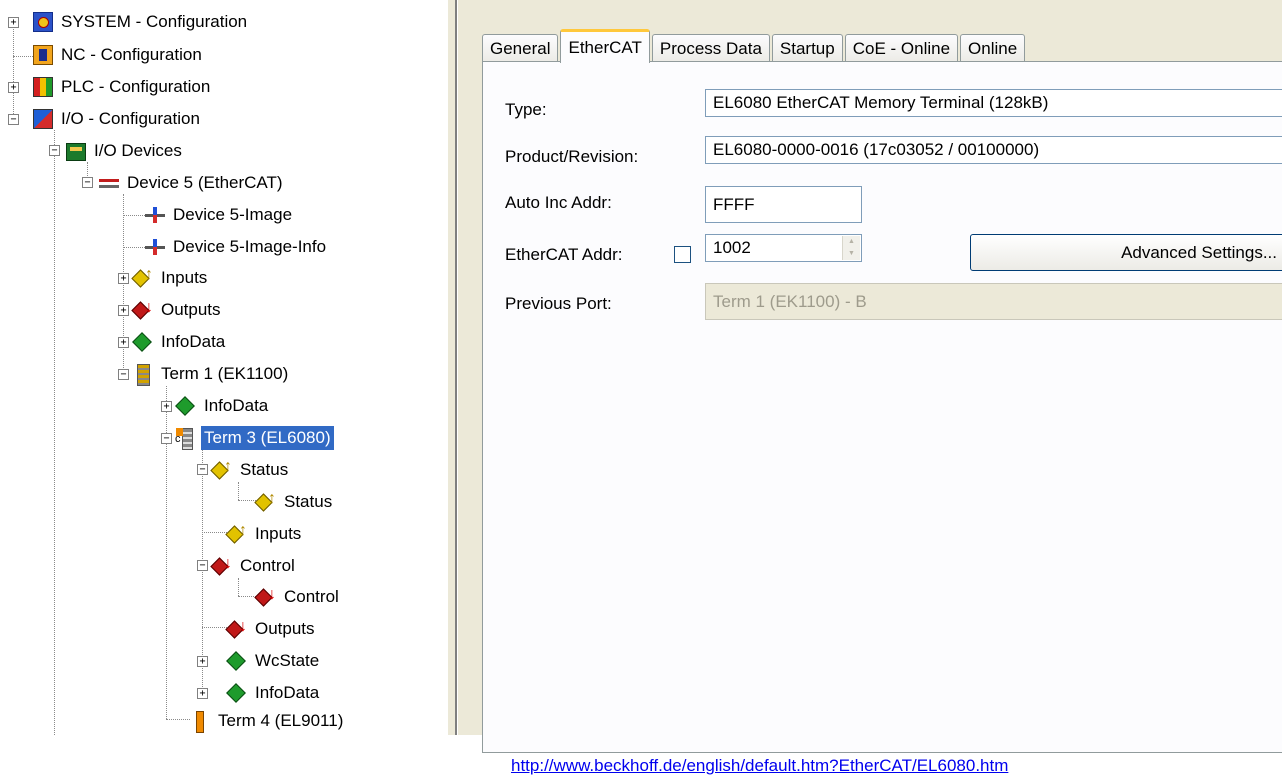  What do you see at coordinates (118, 119) in the screenshot?
I see `tree-item-io: I/O - Configuration` at bounding box center [118, 119].